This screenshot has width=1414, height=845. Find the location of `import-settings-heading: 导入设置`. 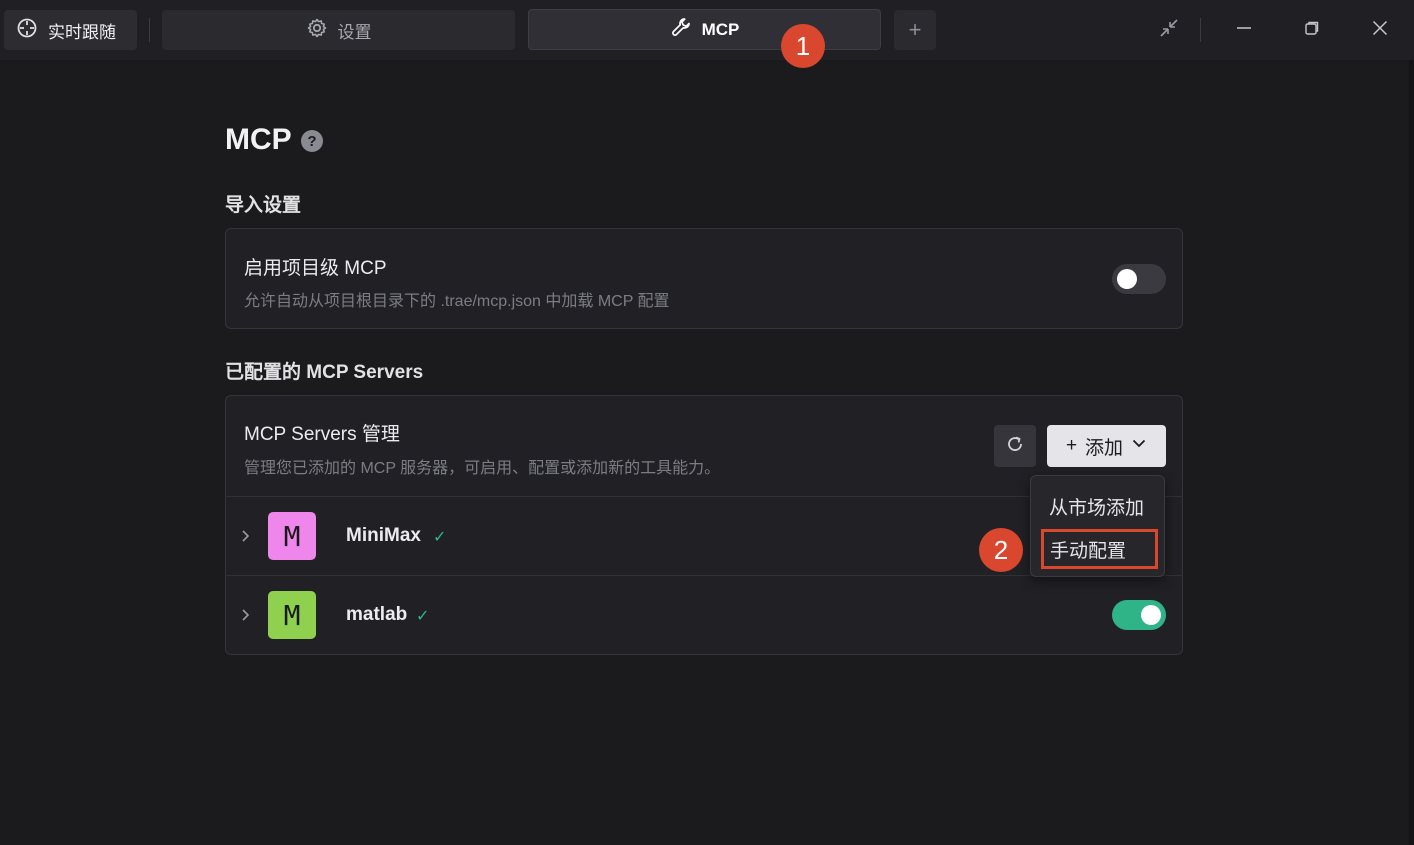

import-settings-heading: 导入设置 is located at coordinates (263, 205).